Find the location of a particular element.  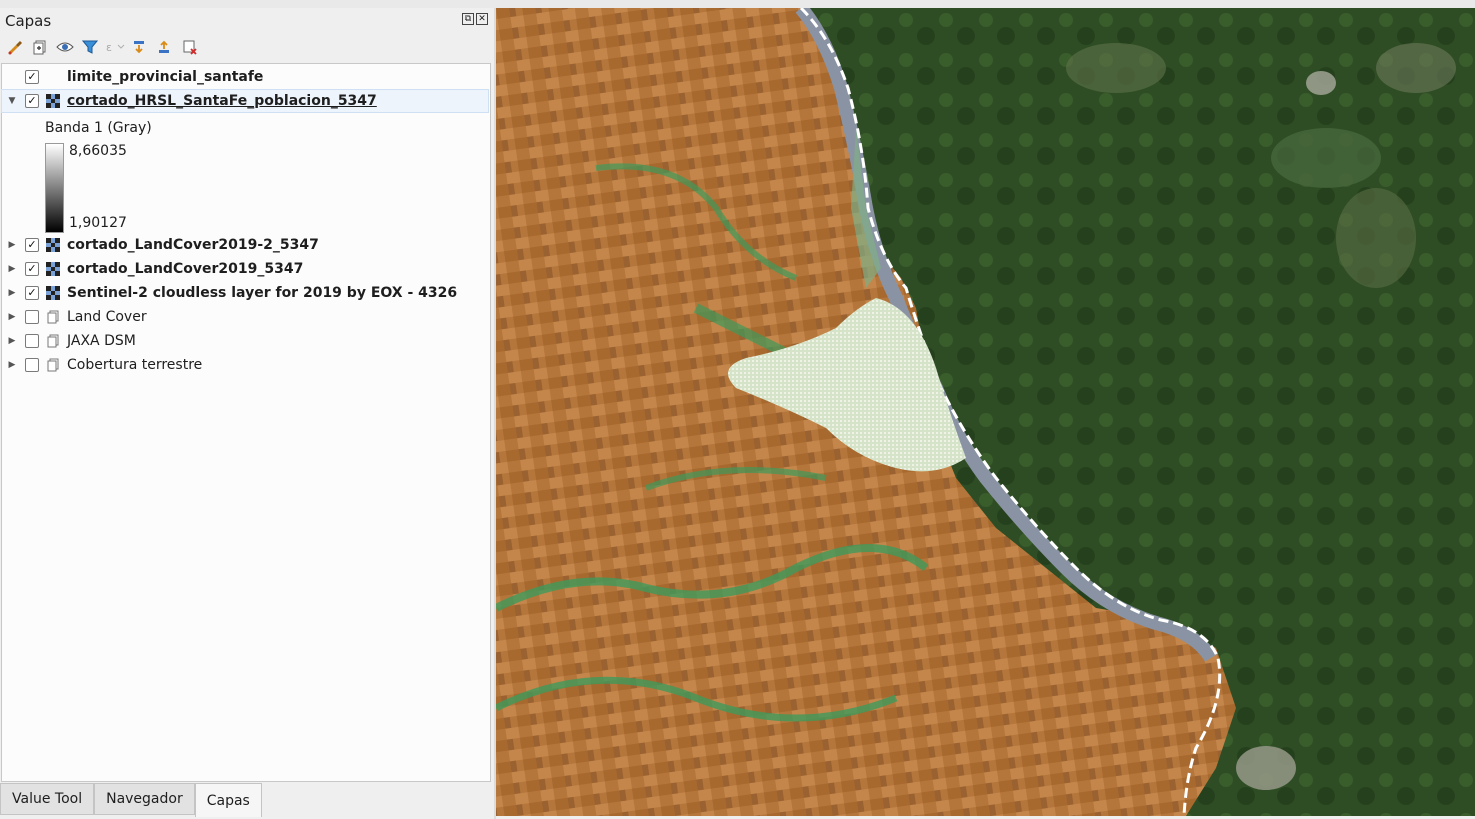

layer-name: JAXA DSM is located at coordinates (101, 341).